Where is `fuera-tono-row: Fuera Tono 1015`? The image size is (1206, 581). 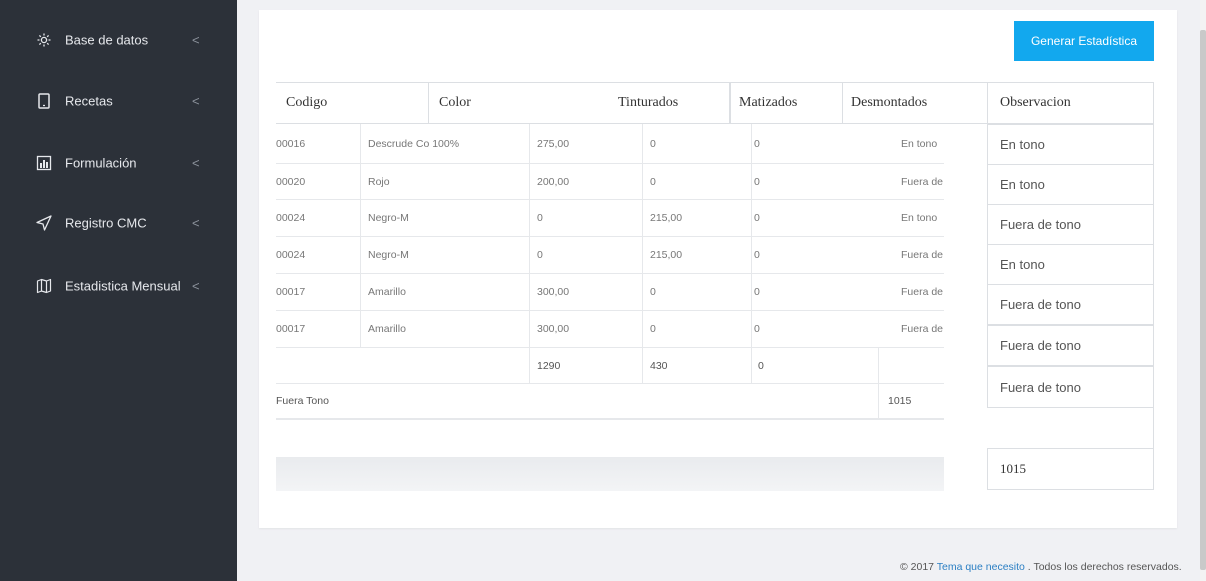
fuera-tono-row: Fuera Tono 1015 is located at coordinates (610, 402).